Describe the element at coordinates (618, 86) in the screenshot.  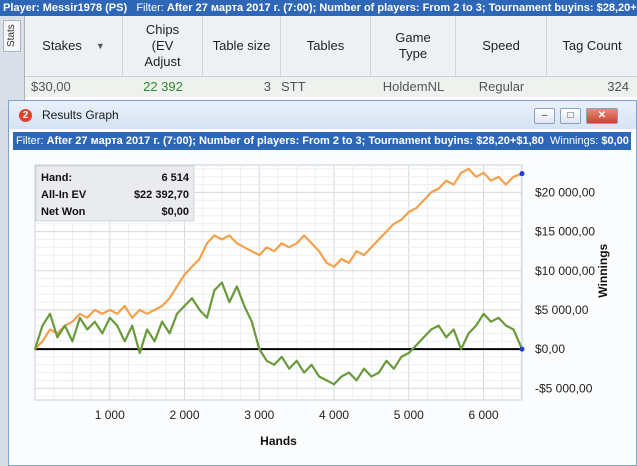
I see `cell-tag-count: 324` at that location.